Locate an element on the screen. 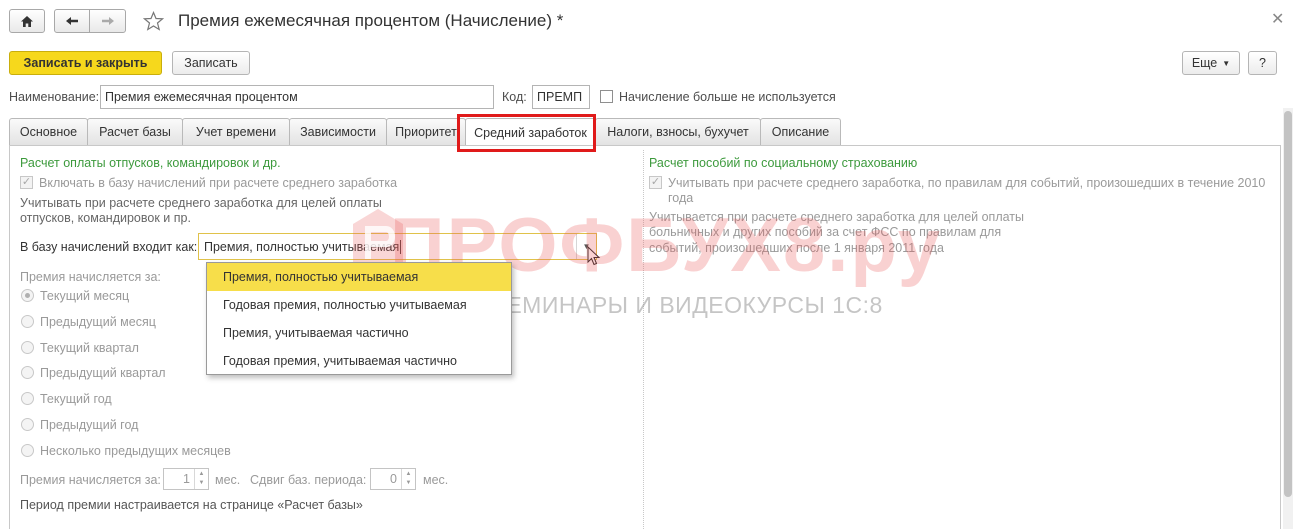 This screenshot has width=1293, height=529. shift-value: 0 is located at coordinates (393, 479).